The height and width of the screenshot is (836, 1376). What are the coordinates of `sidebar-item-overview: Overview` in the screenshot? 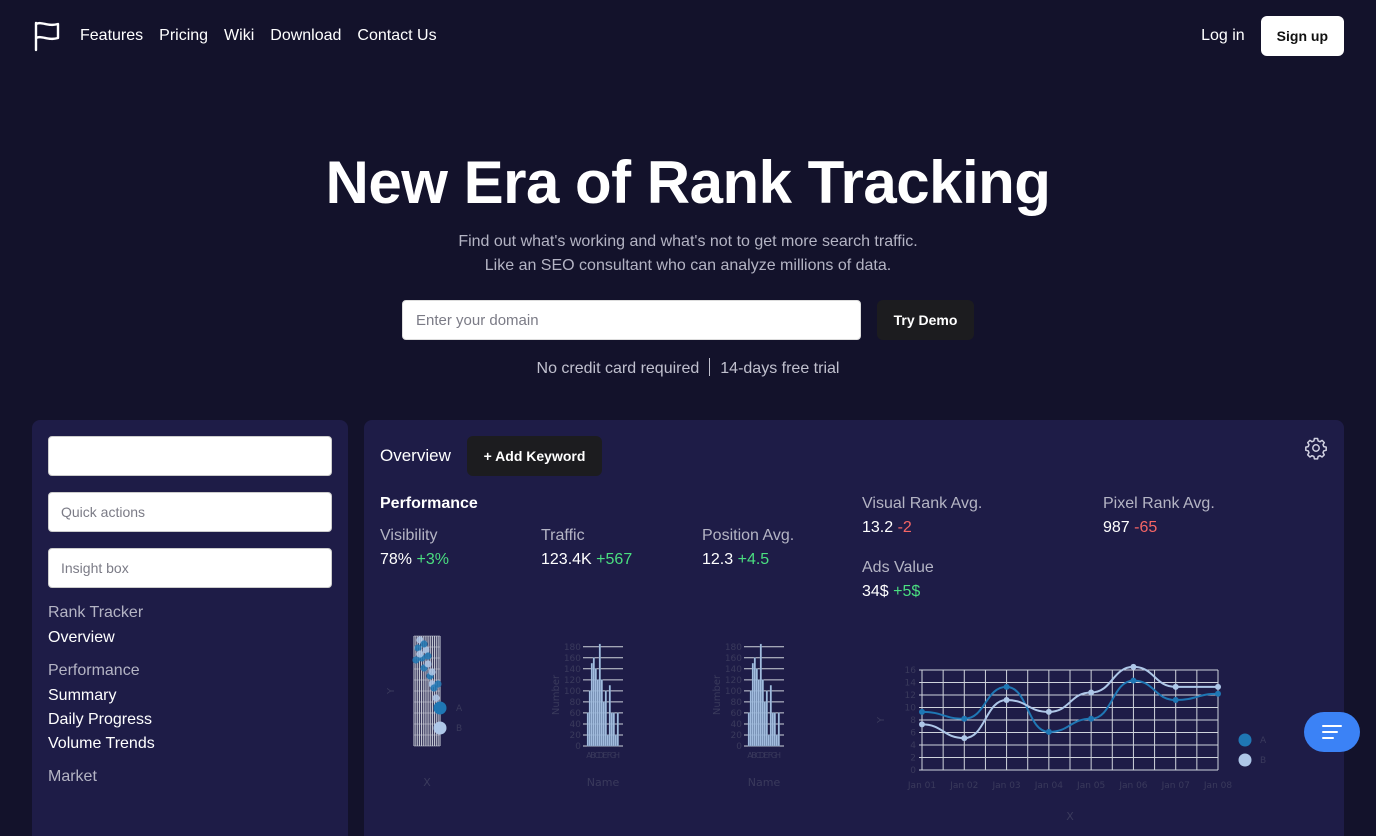 It's located at (190, 638).